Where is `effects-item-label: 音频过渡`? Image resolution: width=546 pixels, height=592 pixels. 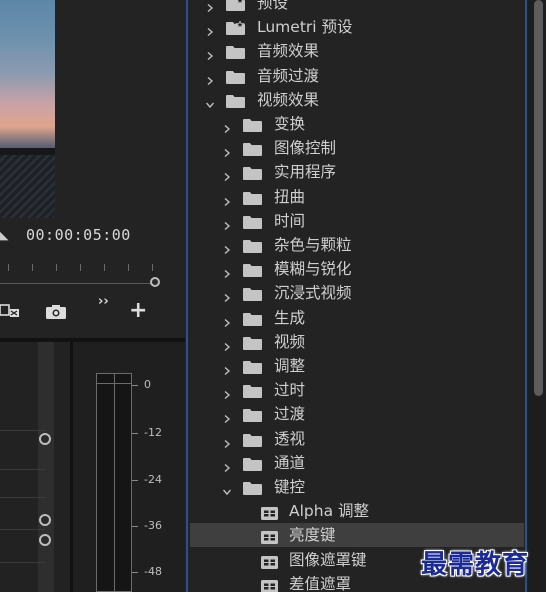 effects-item-label: 音频过渡 is located at coordinates (288, 75).